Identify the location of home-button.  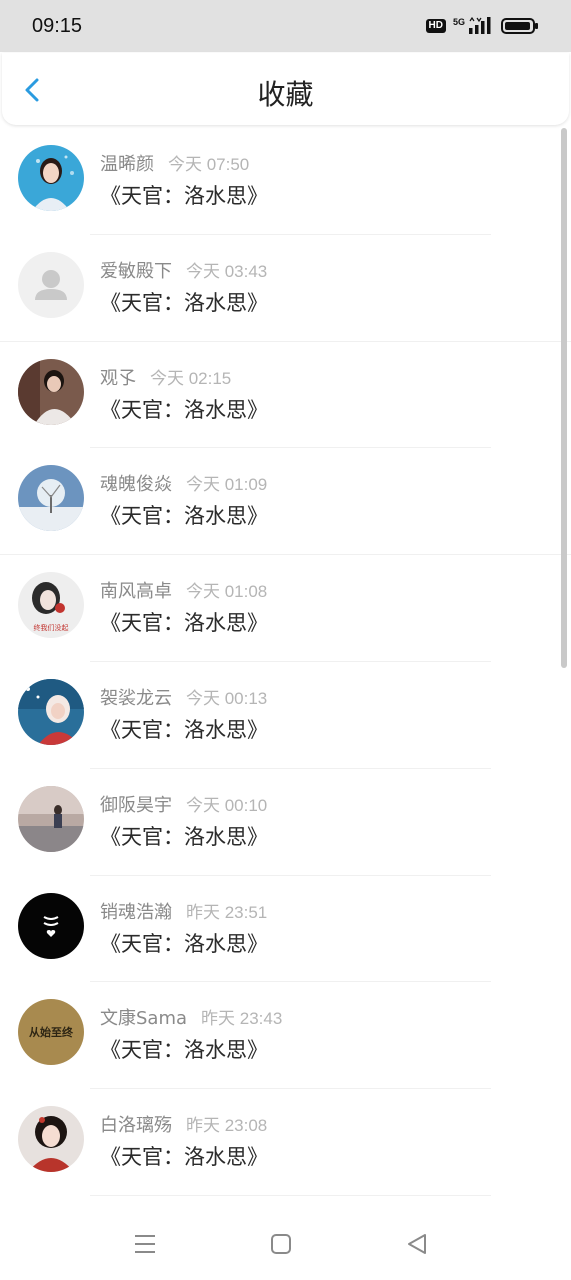
(281, 1244).